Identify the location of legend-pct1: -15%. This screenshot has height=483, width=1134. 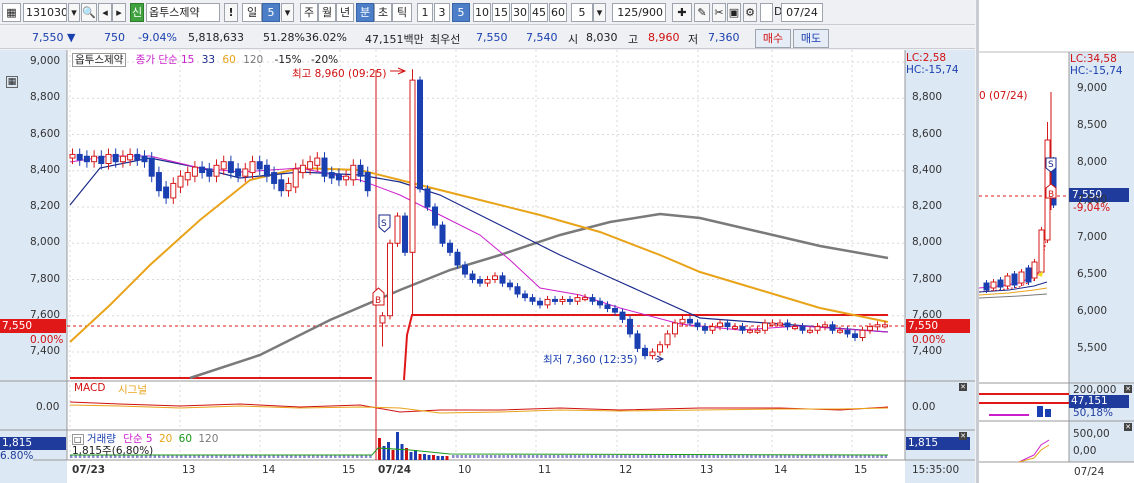
(288, 60).